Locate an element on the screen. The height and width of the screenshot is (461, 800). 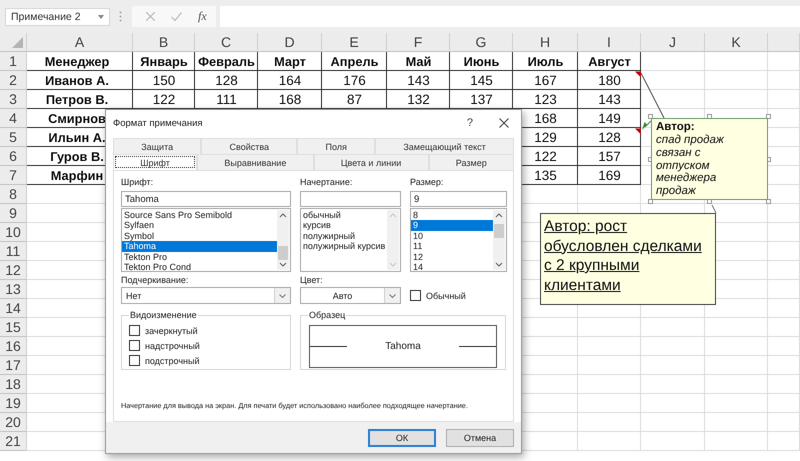
tab: Размер is located at coordinates (471, 162).